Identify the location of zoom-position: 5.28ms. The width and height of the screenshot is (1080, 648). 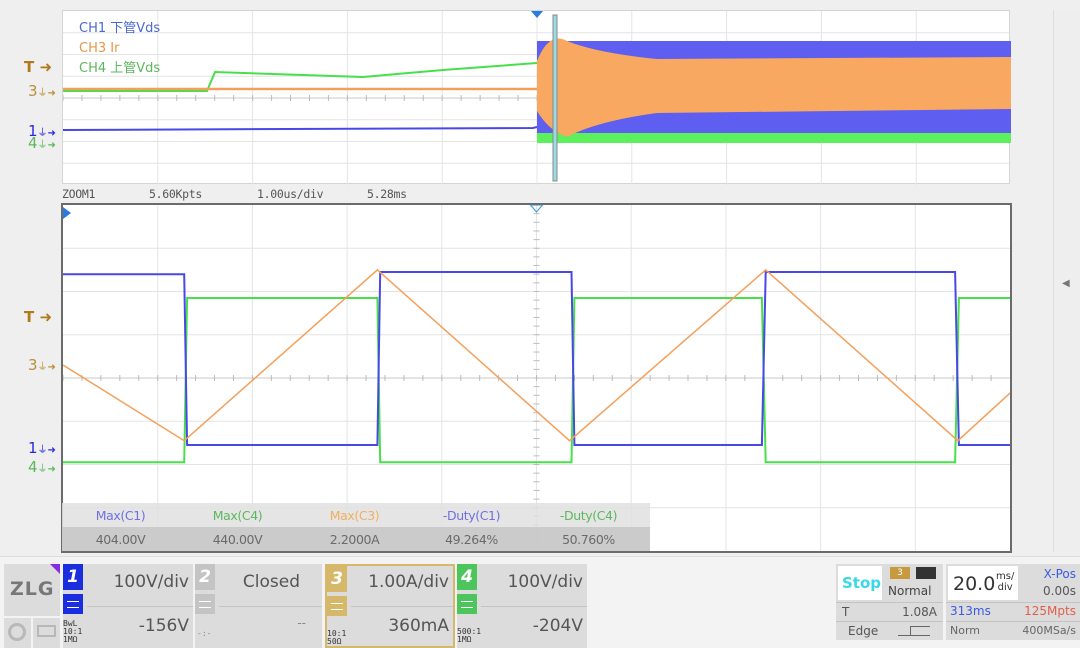
(387, 194).